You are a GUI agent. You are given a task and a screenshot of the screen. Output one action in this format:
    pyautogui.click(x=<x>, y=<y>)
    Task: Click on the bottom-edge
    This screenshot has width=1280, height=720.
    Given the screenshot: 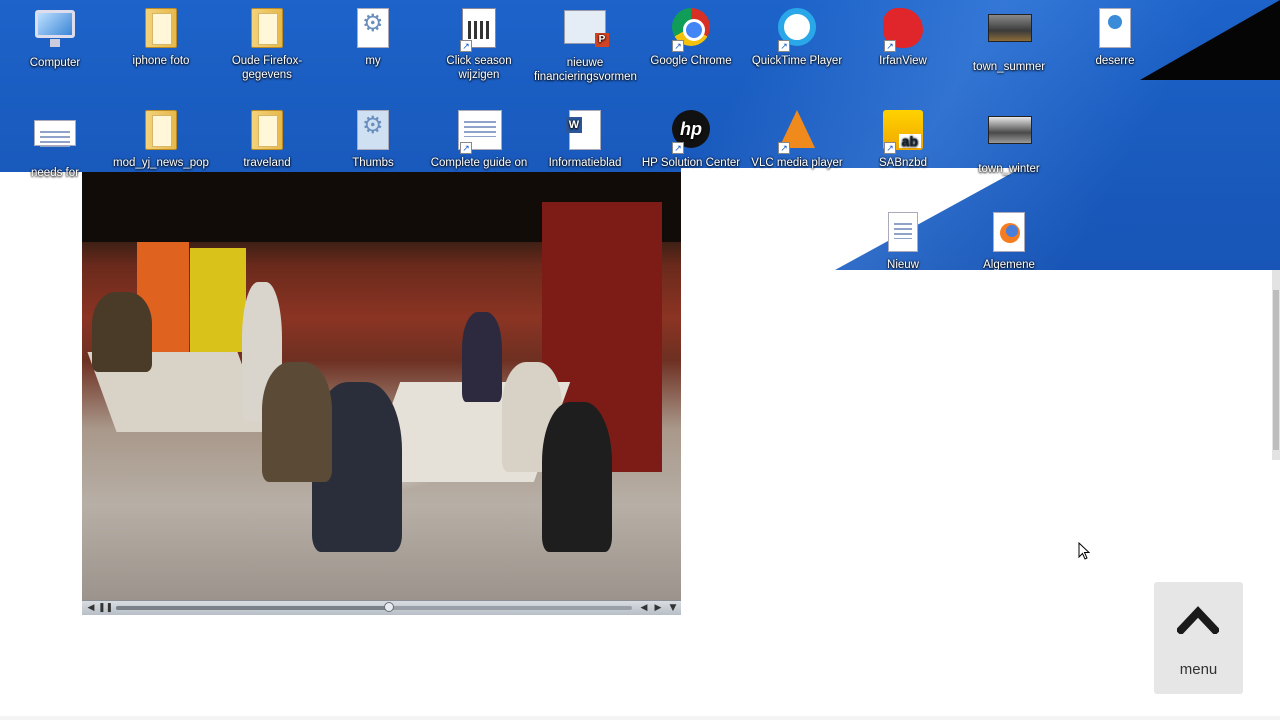 What is the action you would take?
    pyautogui.click(x=640, y=718)
    